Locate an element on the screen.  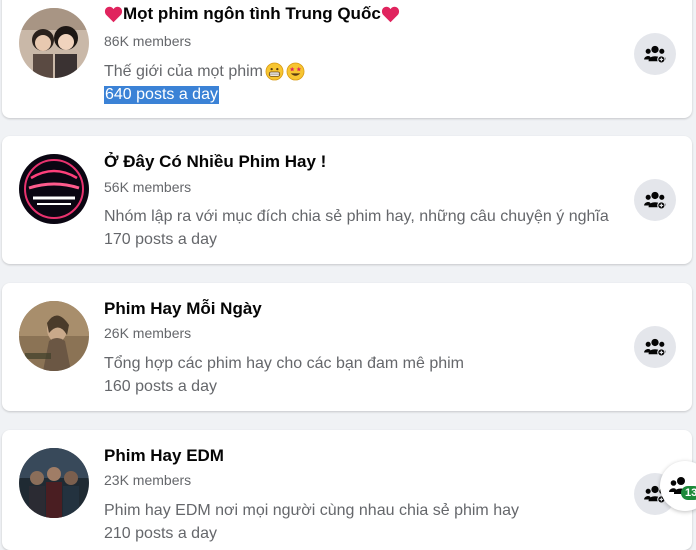
group-name: Phim Hay EDM is located at coordinates (164, 456).